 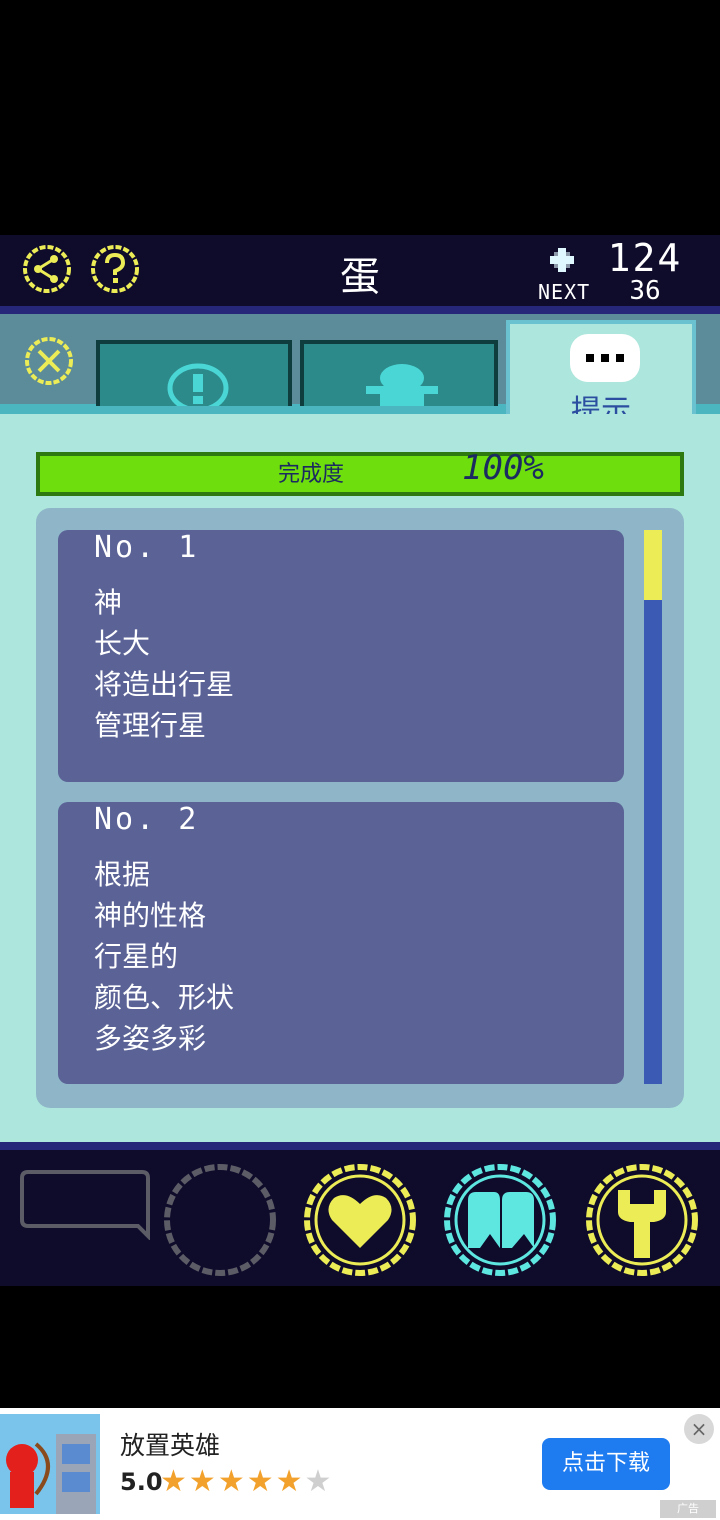 What do you see at coordinates (606, 1464) in the screenshot?
I see `ad-download-button: 点击下载` at bounding box center [606, 1464].